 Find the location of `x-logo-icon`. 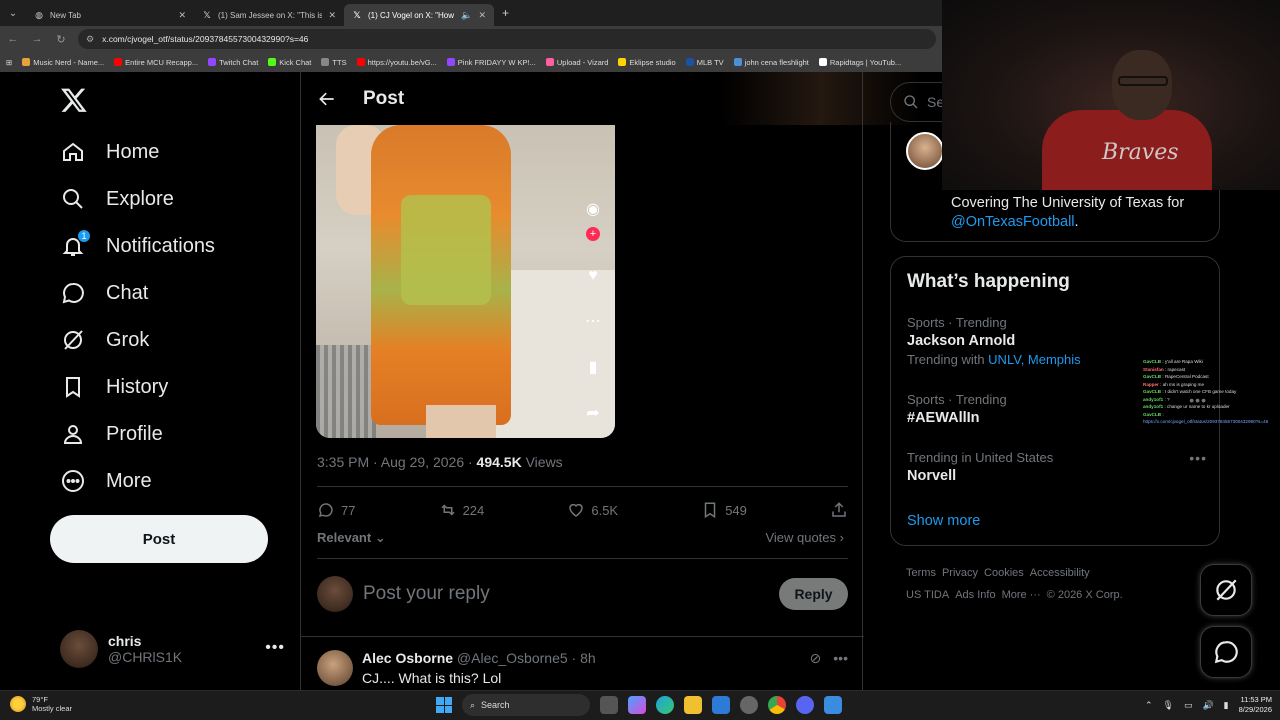

x-logo-icon is located at coordinates (74, 100).